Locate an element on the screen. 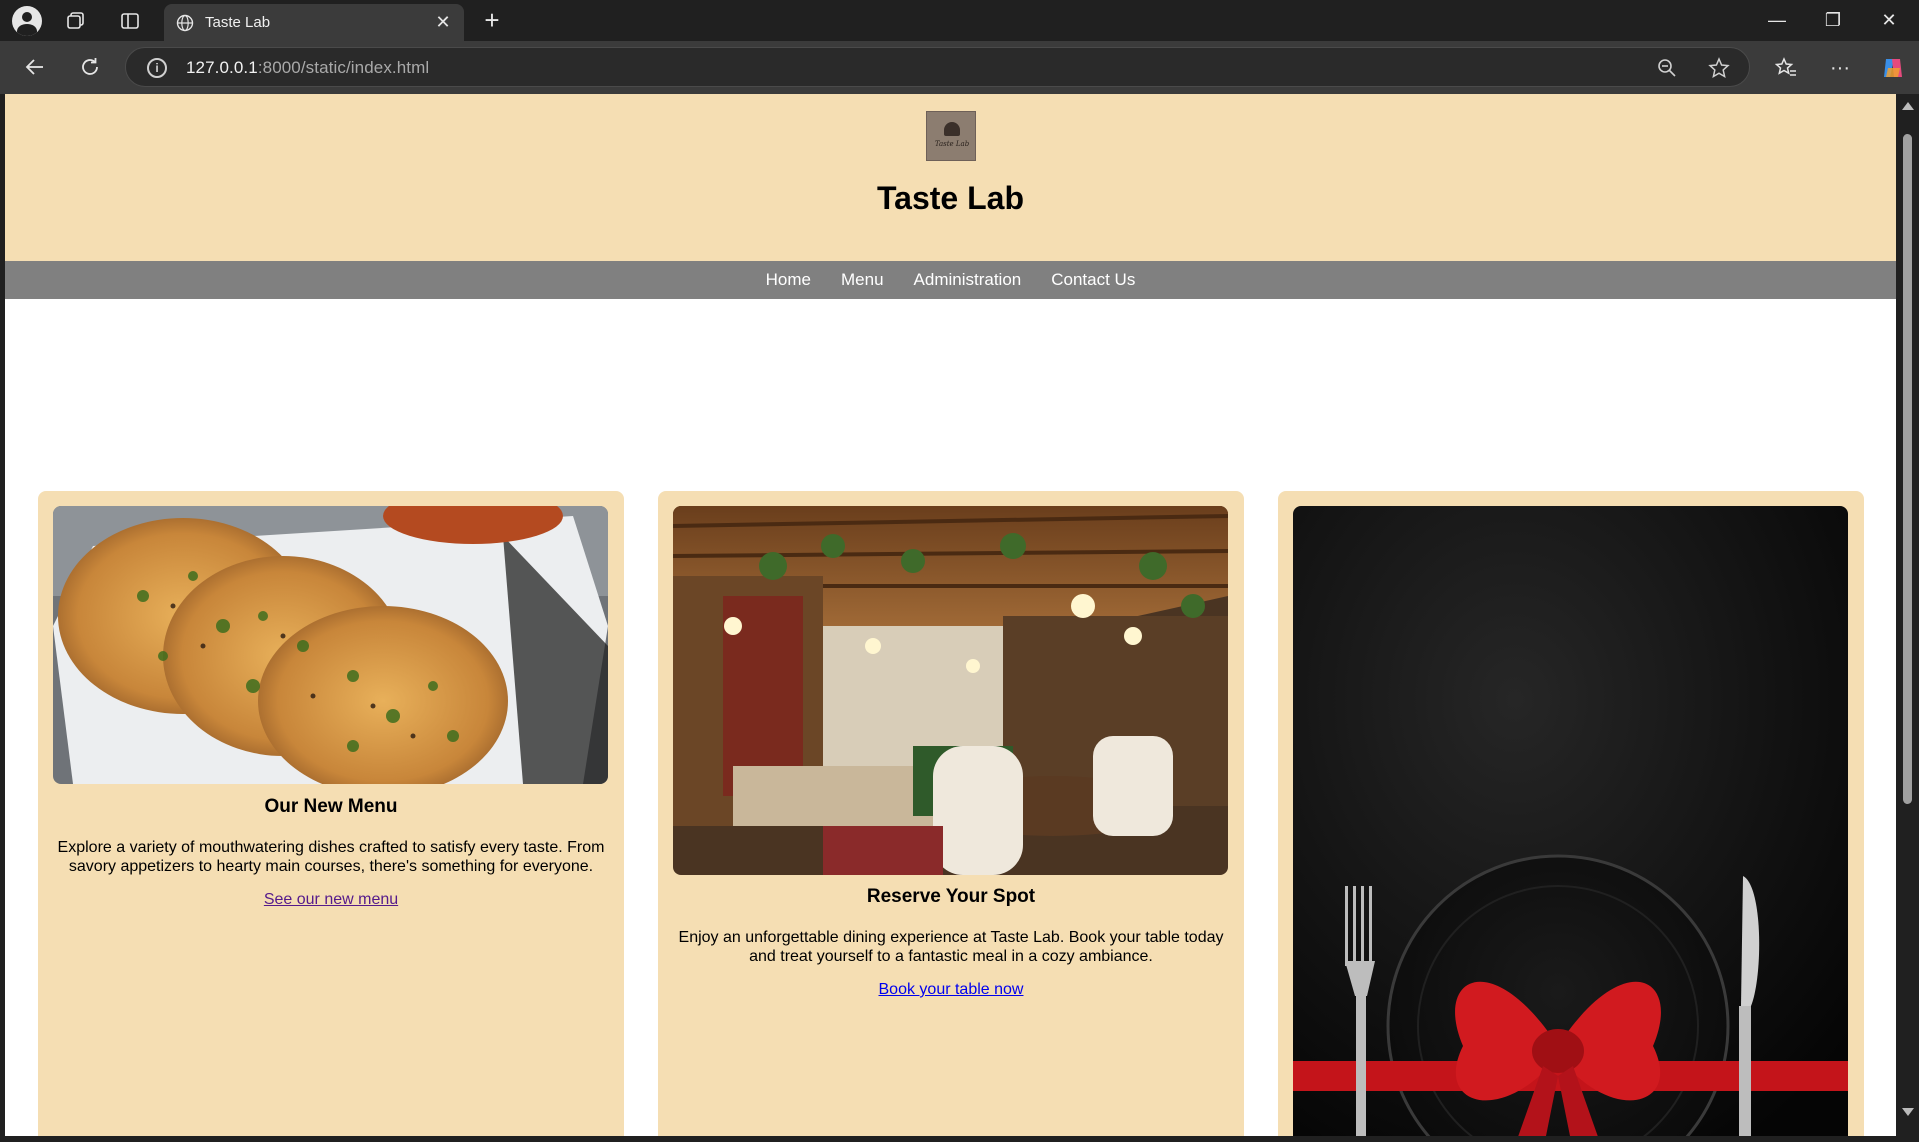 The width and height of the screenshot is (1919, 1142). profile-icon is located at coordinates (27, 21).